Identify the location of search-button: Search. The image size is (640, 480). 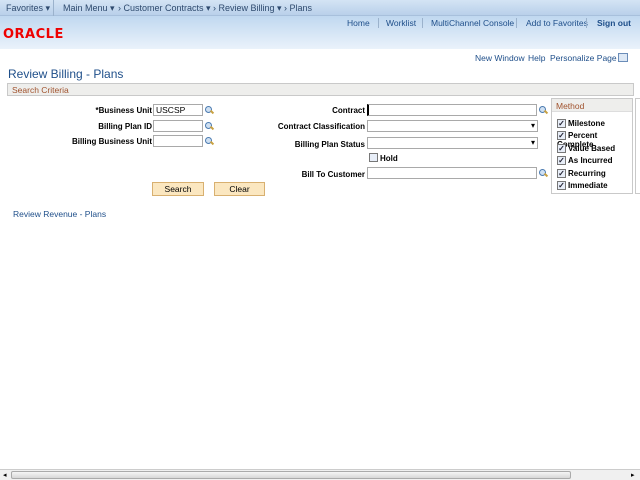
(178, 189).